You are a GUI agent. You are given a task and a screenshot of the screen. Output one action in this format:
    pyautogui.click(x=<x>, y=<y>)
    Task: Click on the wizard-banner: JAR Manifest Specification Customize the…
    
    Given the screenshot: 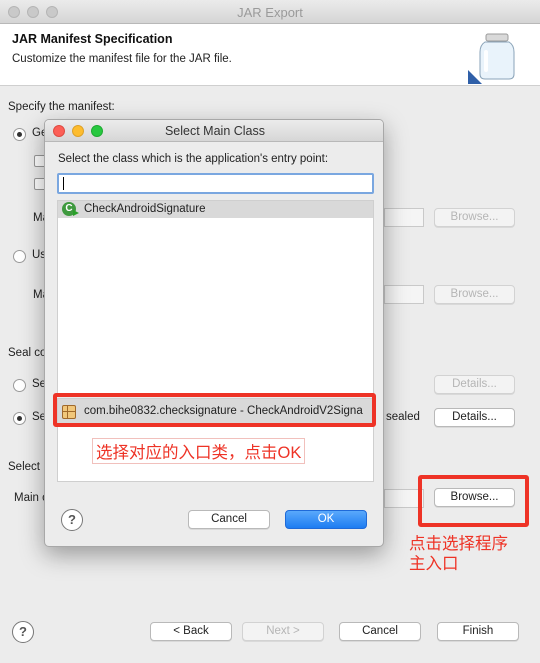 What is the action you would take?
    pyautogui.click(x=270, y=55)
    